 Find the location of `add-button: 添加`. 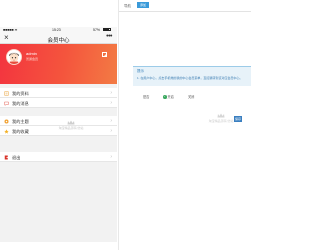

add-button: 添加 is located at coordinates (143, 5).